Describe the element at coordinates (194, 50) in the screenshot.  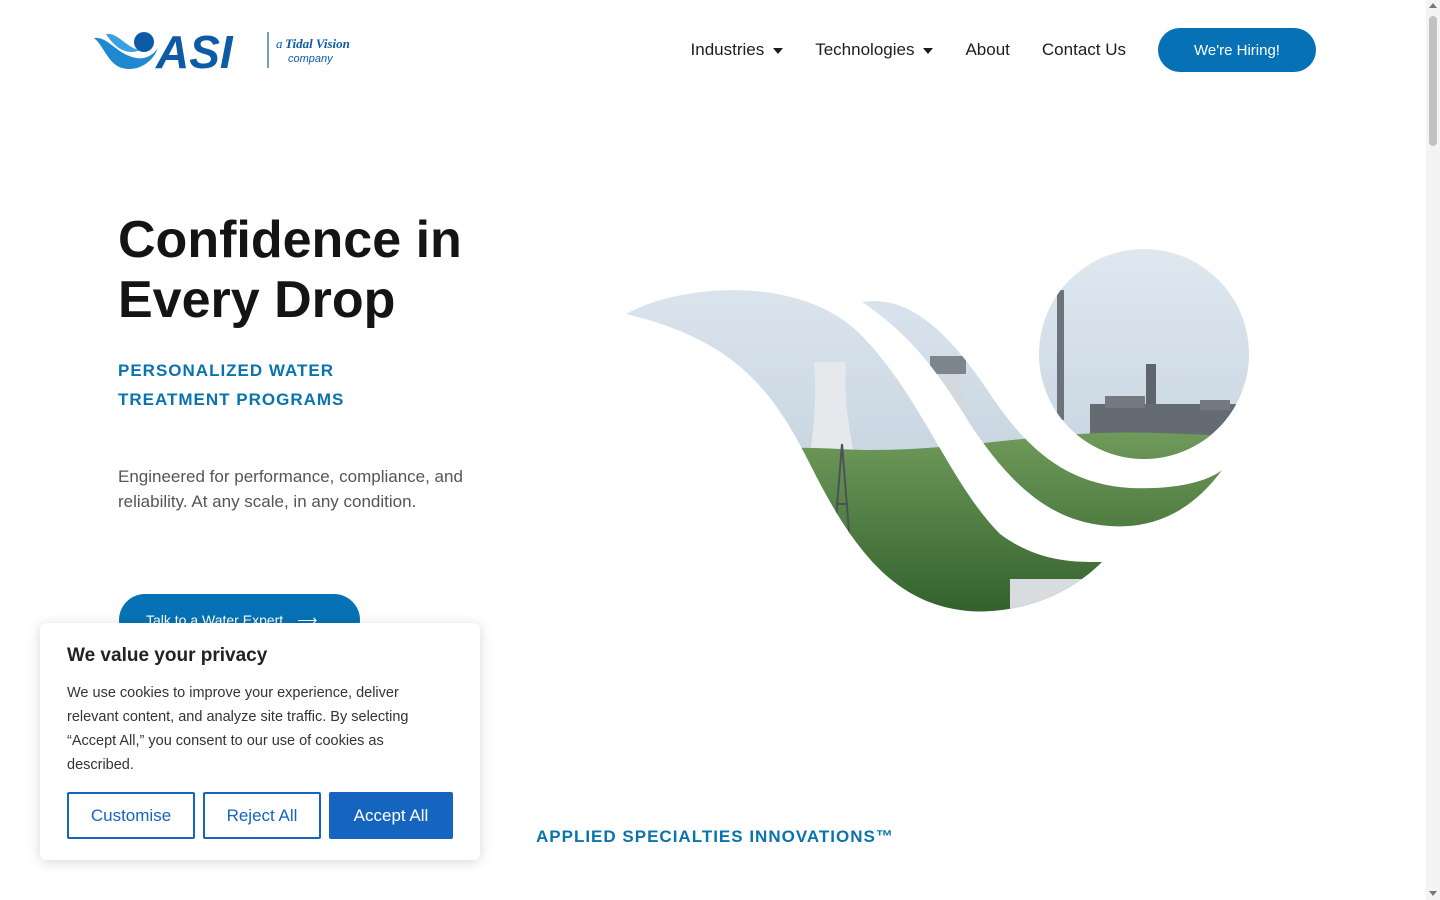
I see `logo-wordmark: ASI` at that location.